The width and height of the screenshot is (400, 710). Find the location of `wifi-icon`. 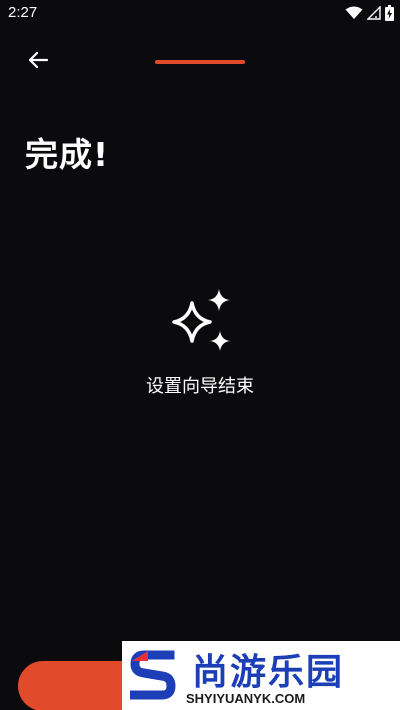

wifi-icon is located at coordinates (354, 13).